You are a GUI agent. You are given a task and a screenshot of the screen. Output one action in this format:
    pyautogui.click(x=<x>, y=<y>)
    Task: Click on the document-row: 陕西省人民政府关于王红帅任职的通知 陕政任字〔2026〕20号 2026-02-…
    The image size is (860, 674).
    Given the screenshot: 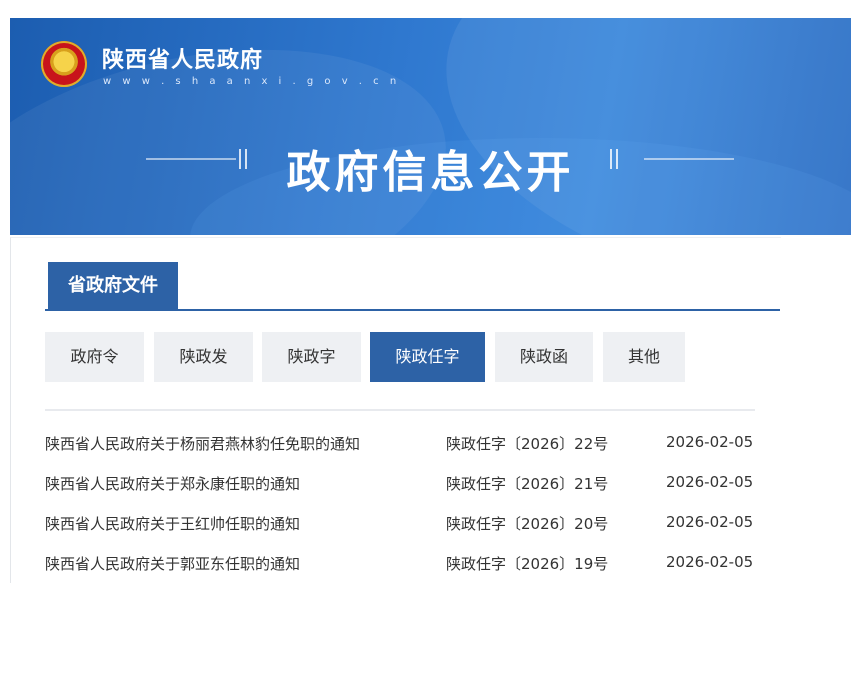 What is the action you would take?
    pyautogui.click(x=401, y=527)
    